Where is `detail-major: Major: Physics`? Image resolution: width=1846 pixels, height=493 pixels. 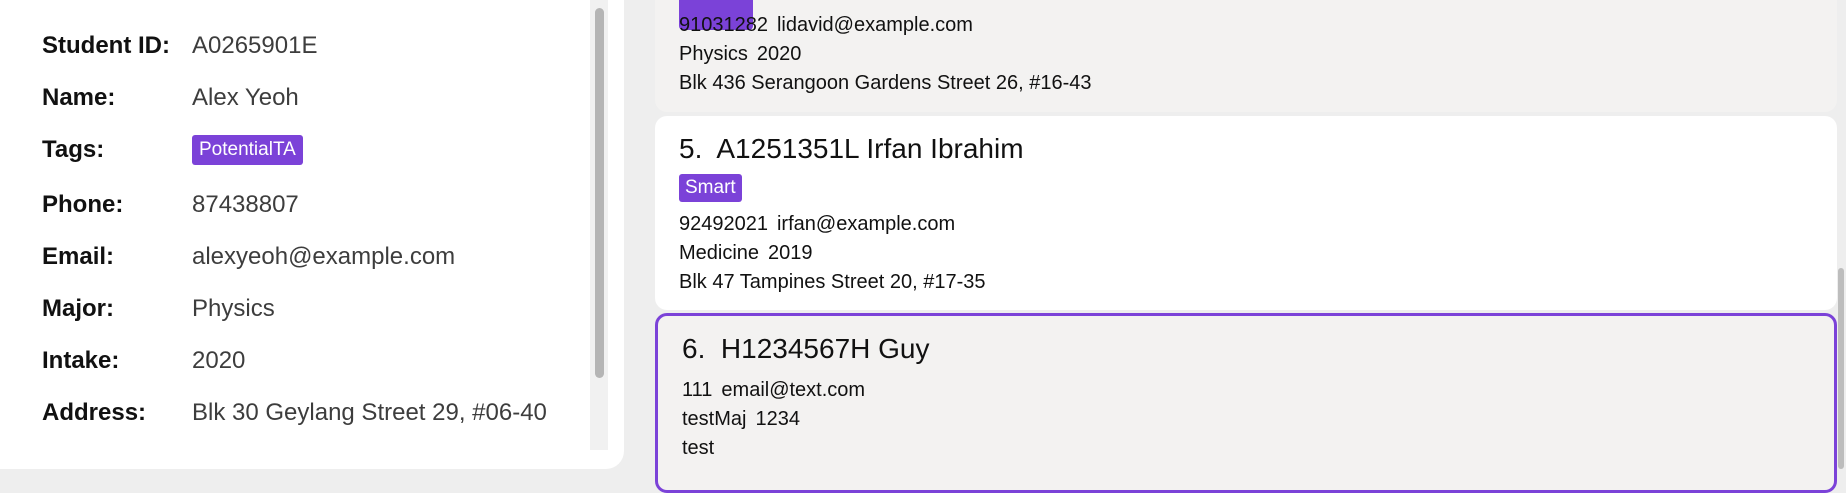 detail-major: Major: Physics is located at coordinates (158, 309).